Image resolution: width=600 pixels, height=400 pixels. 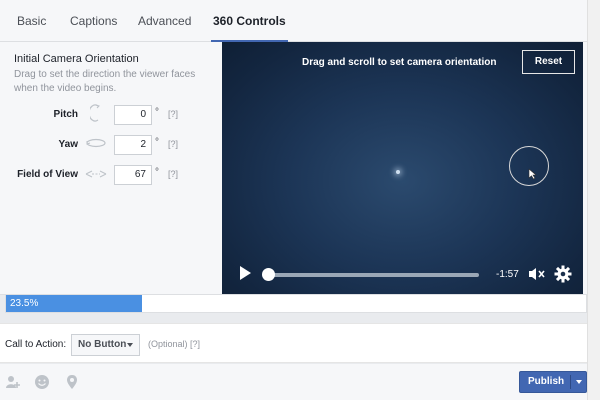 What do you see at coordinates (96, 143) in the screenshot?
I see `yaw-icon` at bounding box center [96, 143].